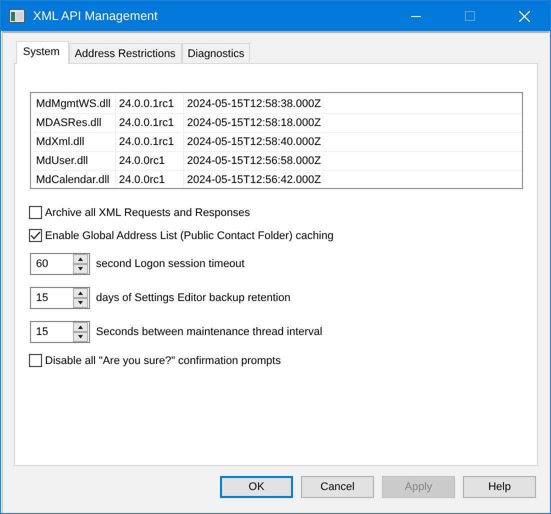 Image resolution: width=551 pixels, height=514 pixels. What do you see at coordinates (42, 52) in the screenshot?
I see `tab: System` at bounding box center [42, 52].